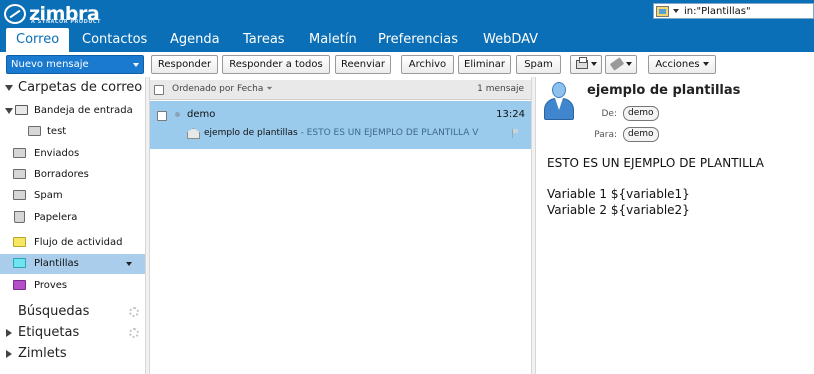 The height and width of the screenshot is (374, 814). What do you see at coordinates (15, 14) in the screenshot?
I see `logo-icon` at bounding box center [15, 14].